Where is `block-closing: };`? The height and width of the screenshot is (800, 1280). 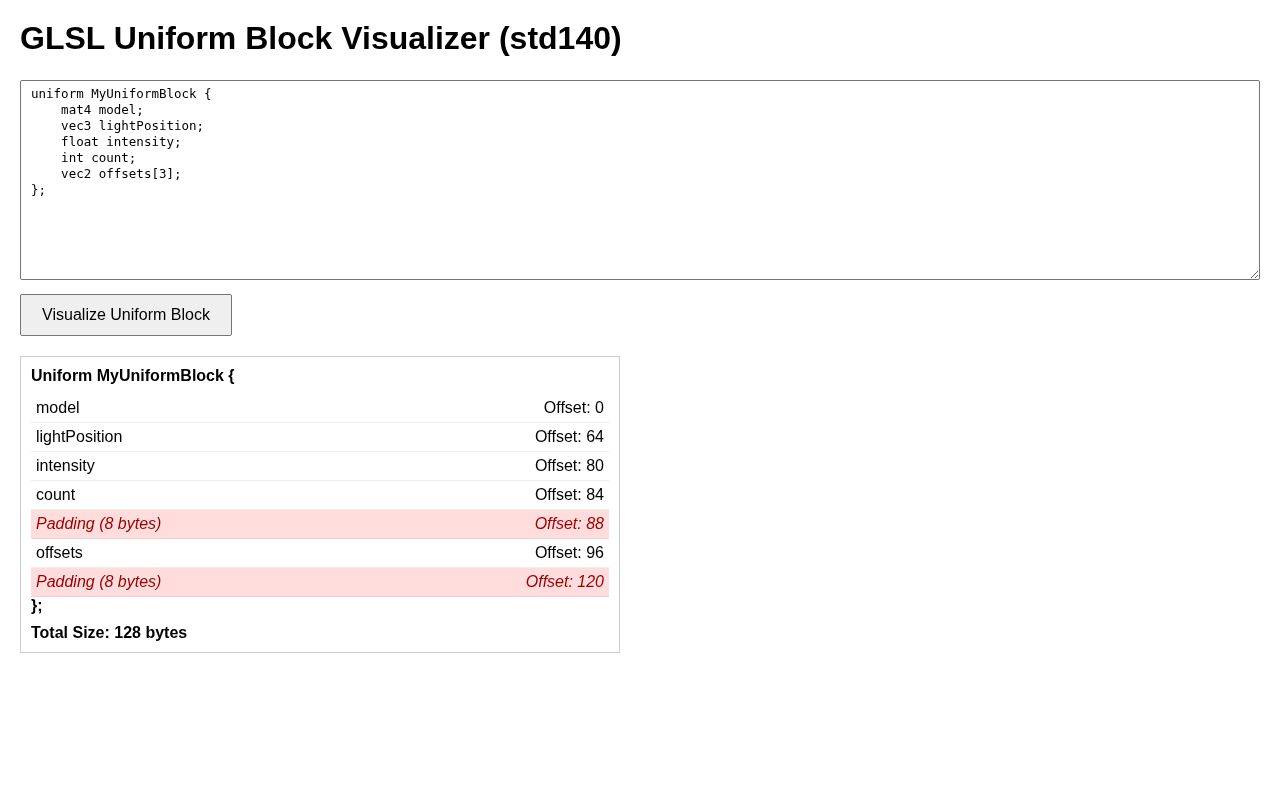
block-closing: }; is located at coordinates (37, 606).